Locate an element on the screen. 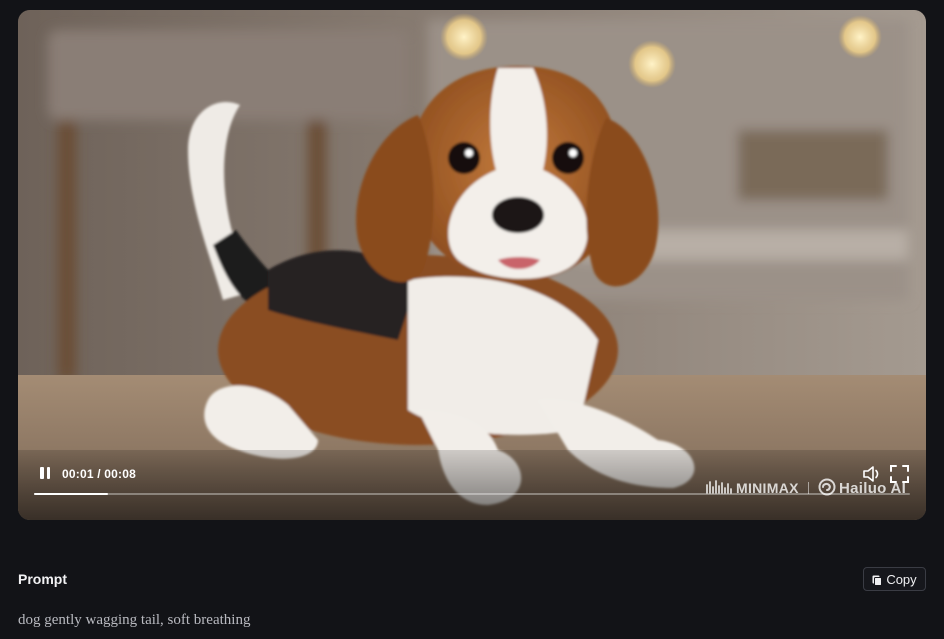 Image resolution: width=944 pixels, height=639 pixels. copy-icon is located at coordinates (877, 580).